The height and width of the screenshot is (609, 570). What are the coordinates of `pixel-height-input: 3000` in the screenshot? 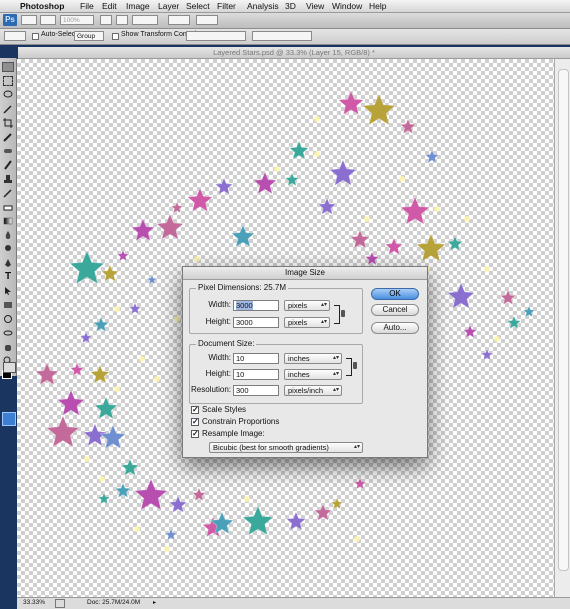 It's located at (256, 322).